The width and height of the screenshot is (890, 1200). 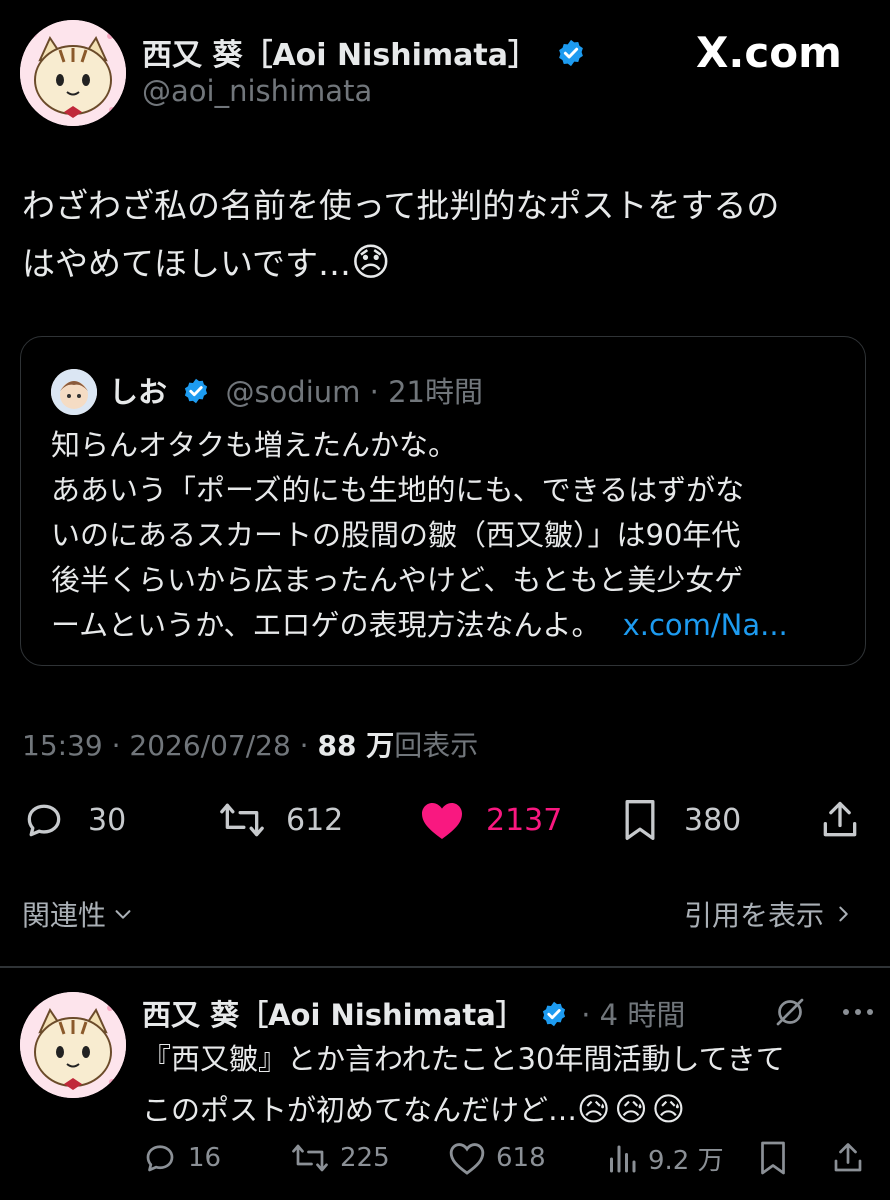 I want to click on reply-like-button: 618, so click(x=497, y=1158).